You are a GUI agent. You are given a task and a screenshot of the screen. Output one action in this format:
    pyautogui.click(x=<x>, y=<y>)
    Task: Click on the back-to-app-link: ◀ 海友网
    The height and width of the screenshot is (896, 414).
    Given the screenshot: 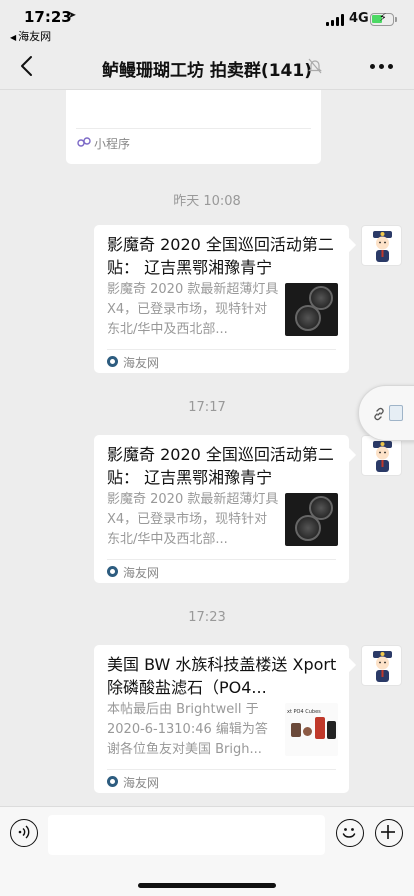 What is the action you would take?
    pyautogui.click(x=30, y=36)
    